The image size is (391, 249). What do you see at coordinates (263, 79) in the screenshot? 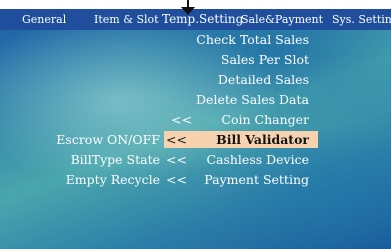
I see `menu-item-detailed-sales: Detailed Sales` at bounding box center [263, 79].